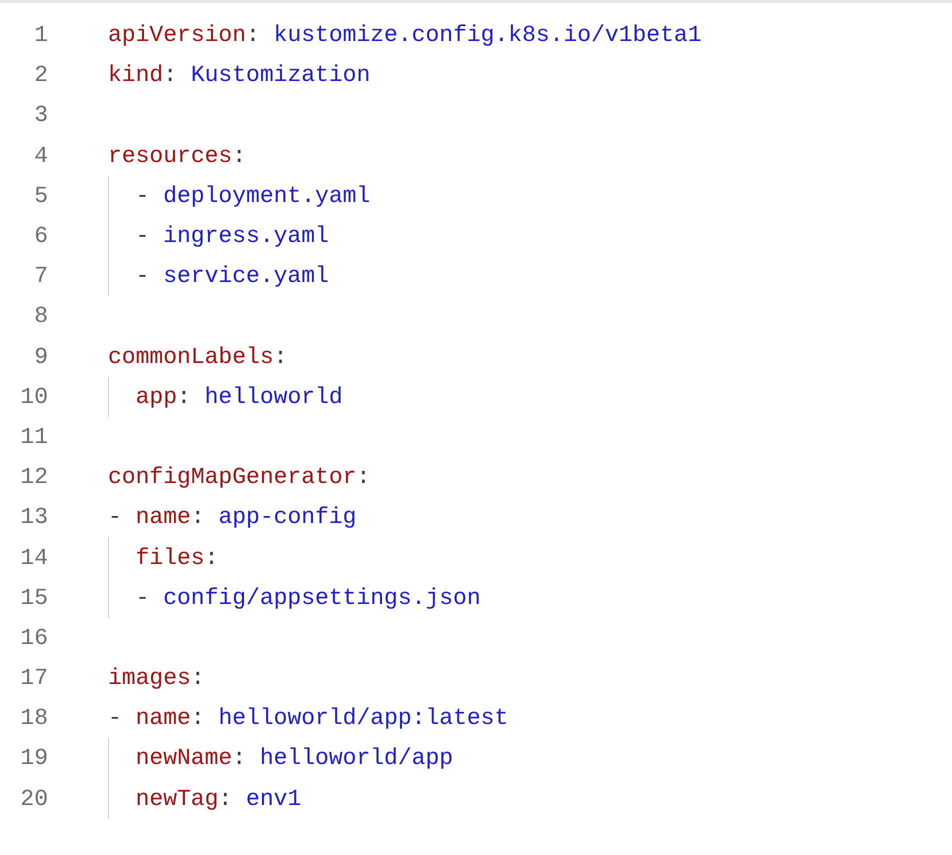 The width and height of the screenshot is (952, 855). I want to click on code-line: - service.yaml, so click(232, 276).